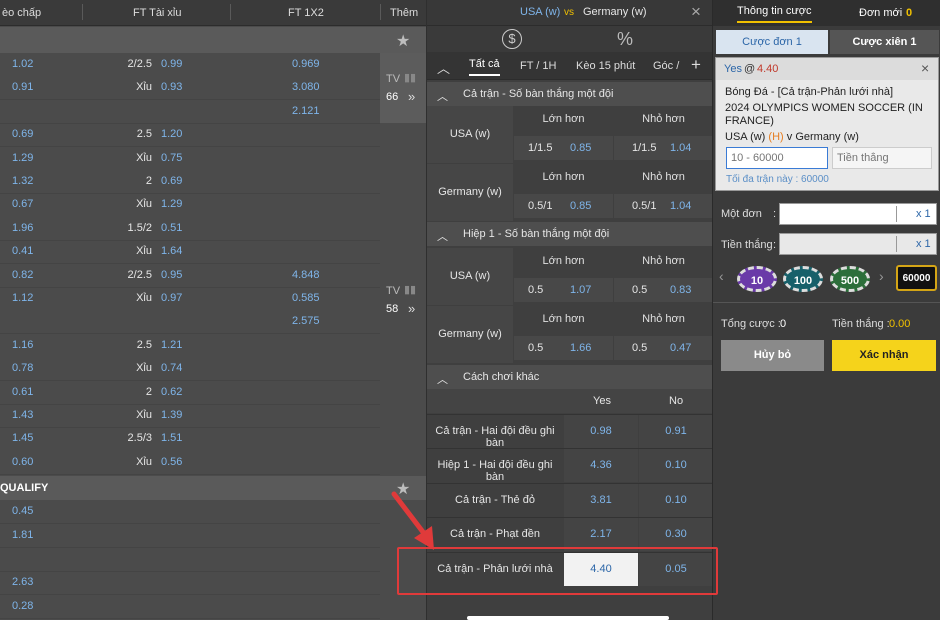 This screenshot has width=940, height=620. What do you see at coordinates (803, 279) in the screenshot?
I see `chip-100: 100` at bounding box center [803, 279].